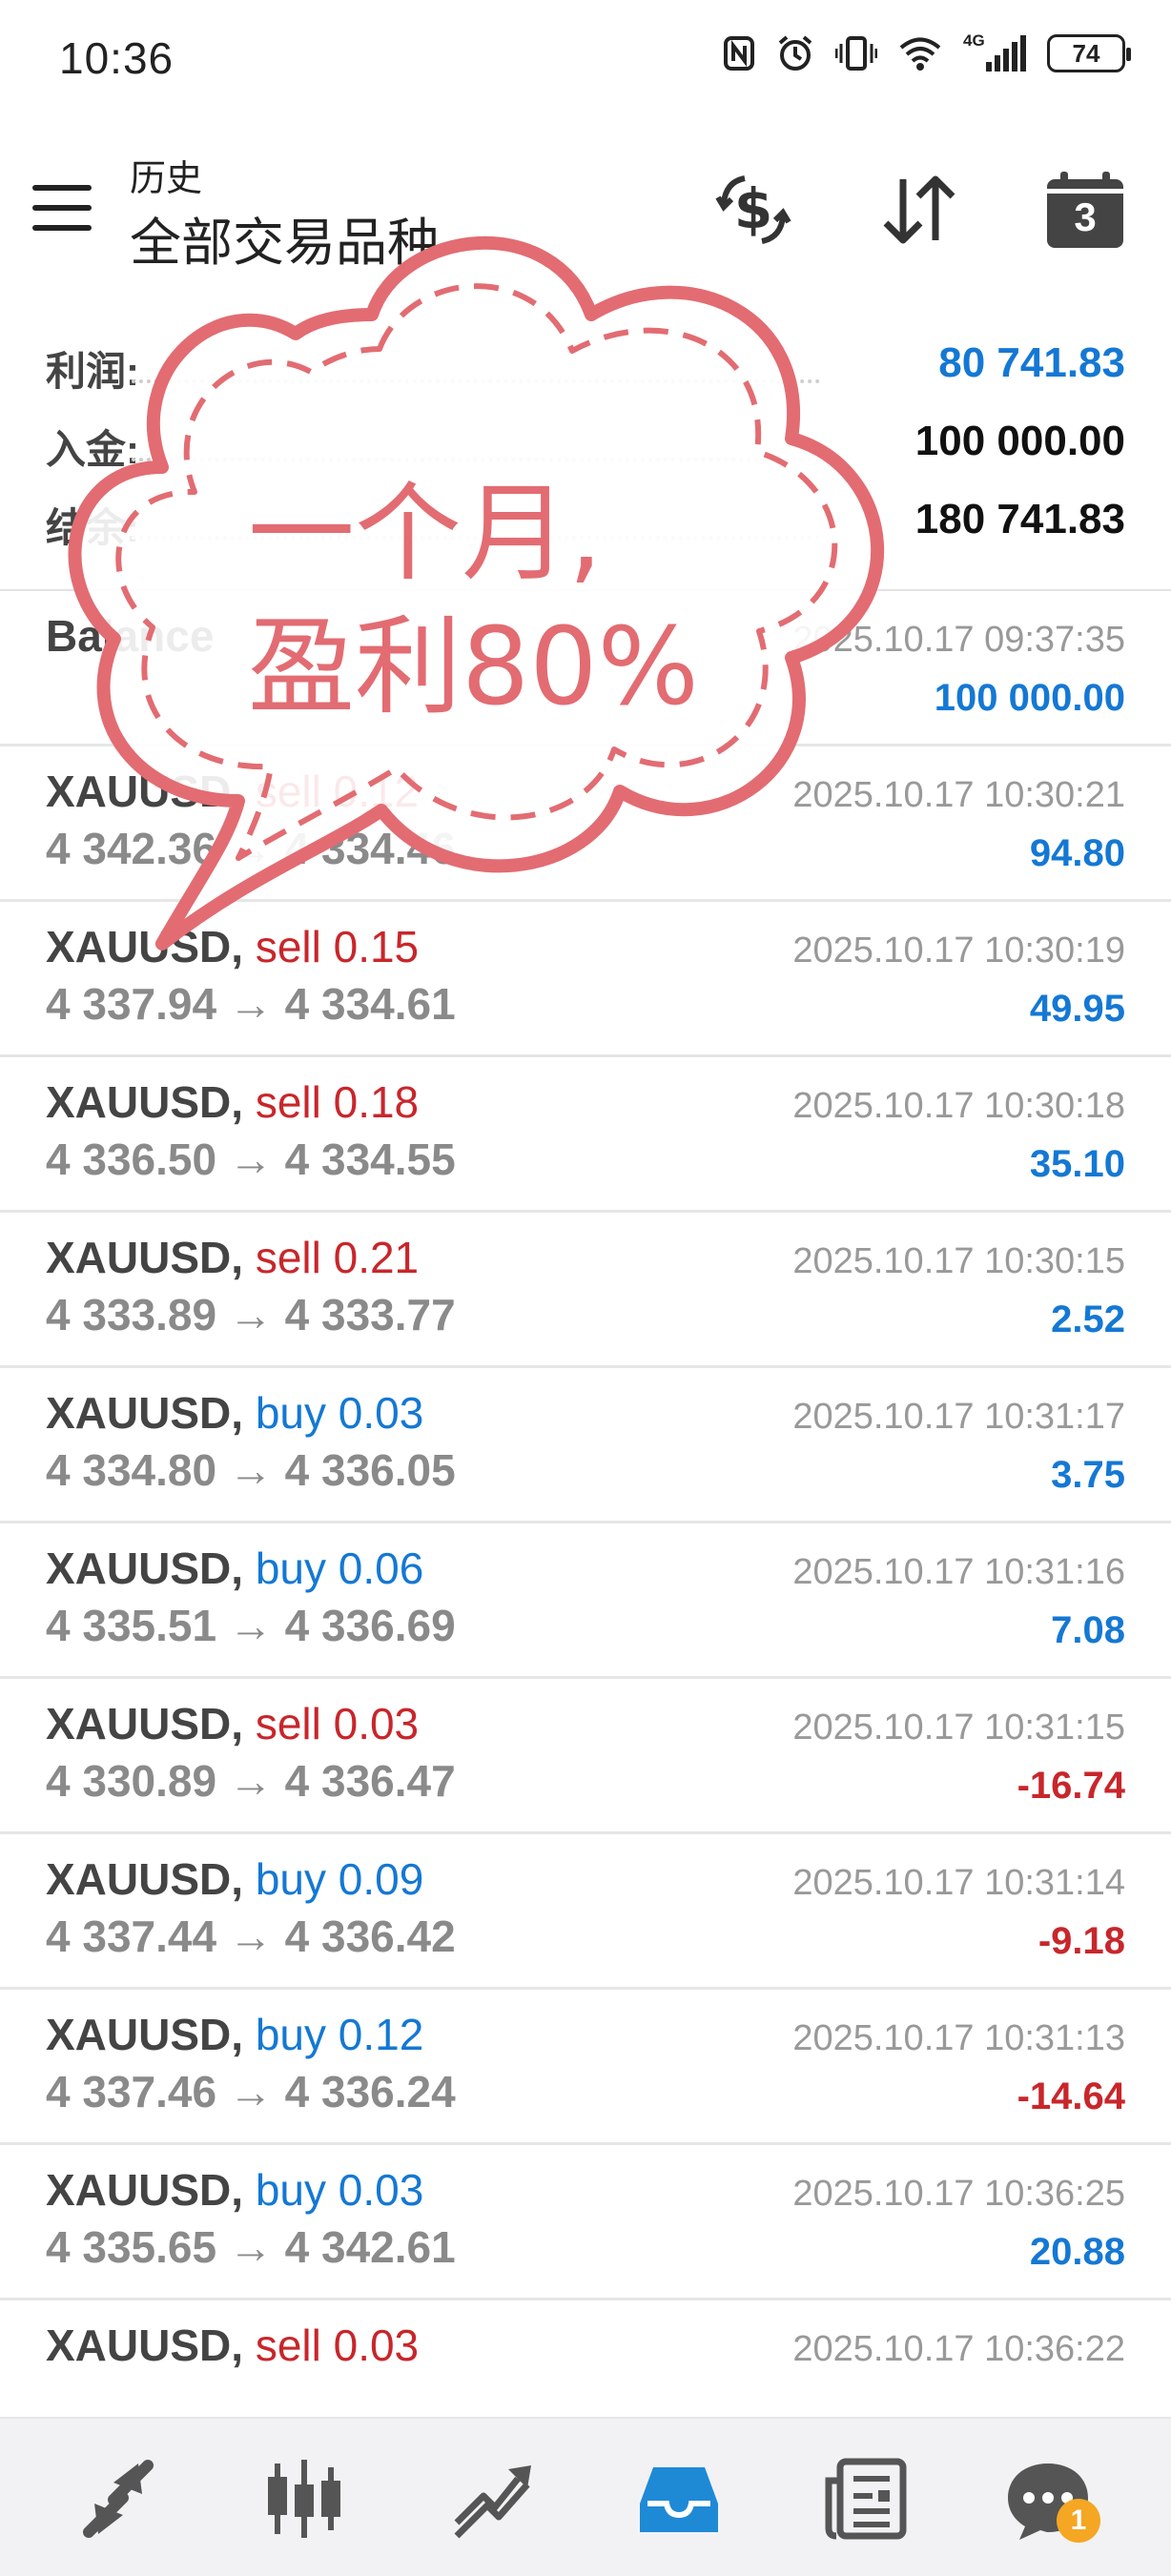 Image resolution: width=1171 pixels, height=2576 pixels. What do you see at coordinates (958, 2194) in the screenshot?
I see `row-time: 2025.10.17 10:36:25` at bounding box center [958, 2194].